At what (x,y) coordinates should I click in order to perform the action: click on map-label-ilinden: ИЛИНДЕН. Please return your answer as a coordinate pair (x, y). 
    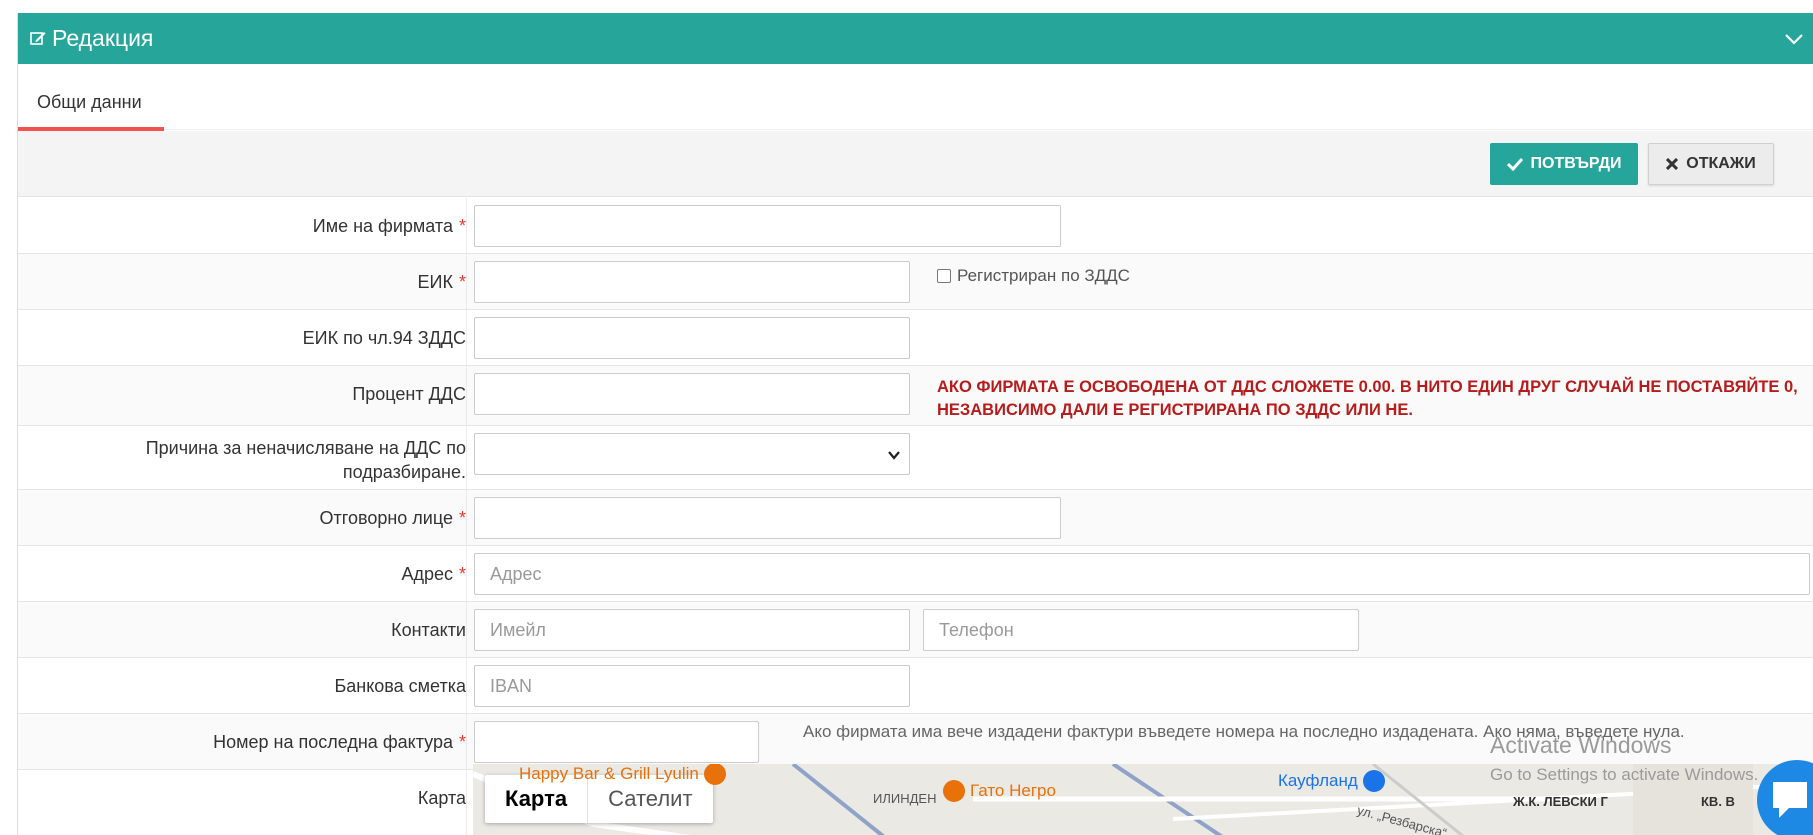
    Looking at the image, I should click on (905, 798).